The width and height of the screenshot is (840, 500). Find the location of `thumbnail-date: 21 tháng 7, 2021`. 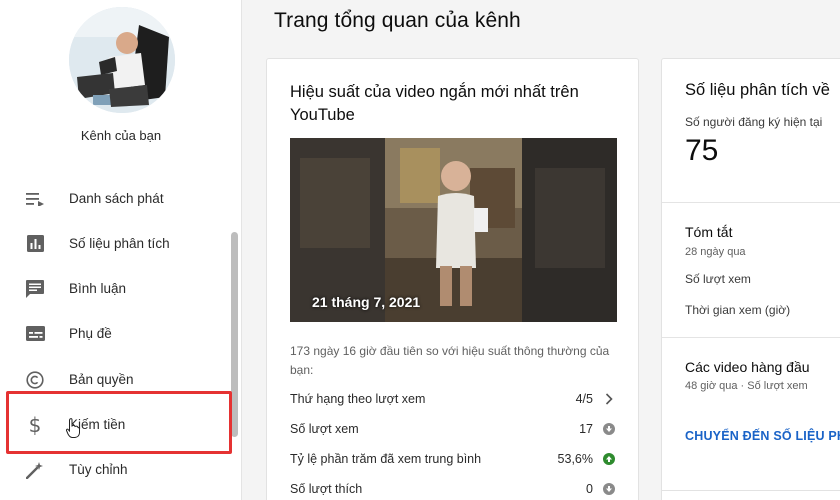

thumbnail-date: 21 tháng 7, 2021 is located at coordinates (366, 302).